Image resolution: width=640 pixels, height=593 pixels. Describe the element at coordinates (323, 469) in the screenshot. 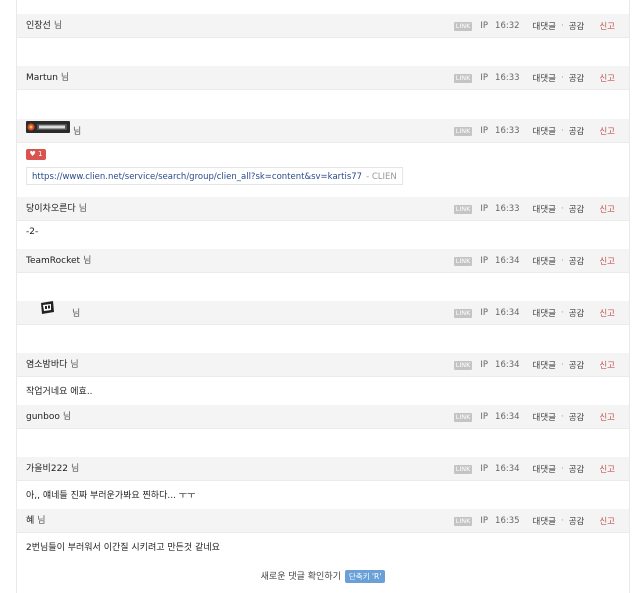

I see `comment-header: 가을비222 님 LINK IP 16:34 대댓글 · 공감 신고` at that location.